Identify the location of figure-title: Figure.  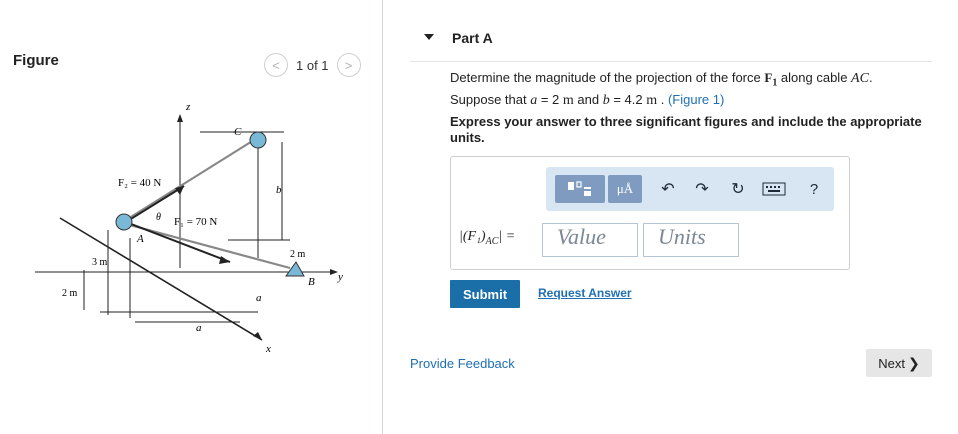
(36, 60).